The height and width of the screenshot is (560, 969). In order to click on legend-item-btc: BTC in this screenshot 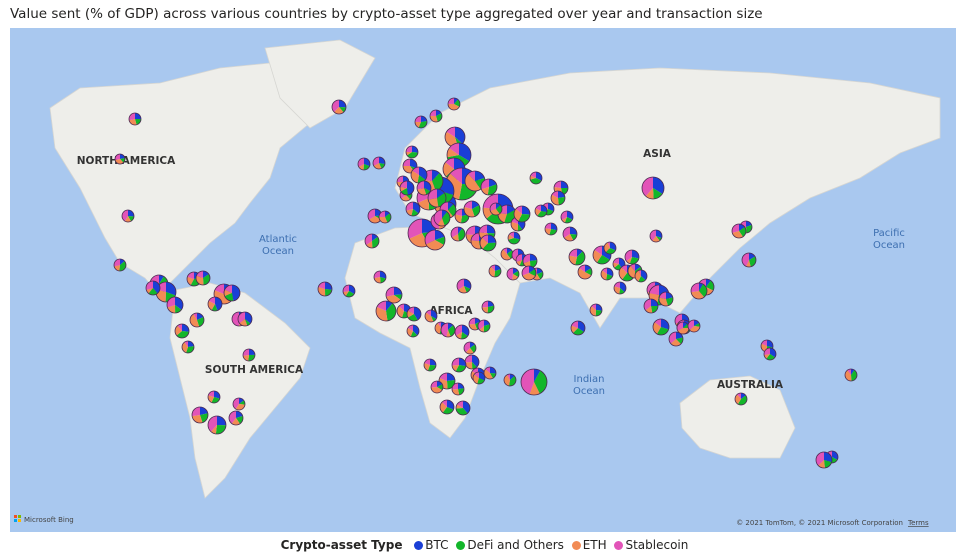, I will do `click(429, 545)`.